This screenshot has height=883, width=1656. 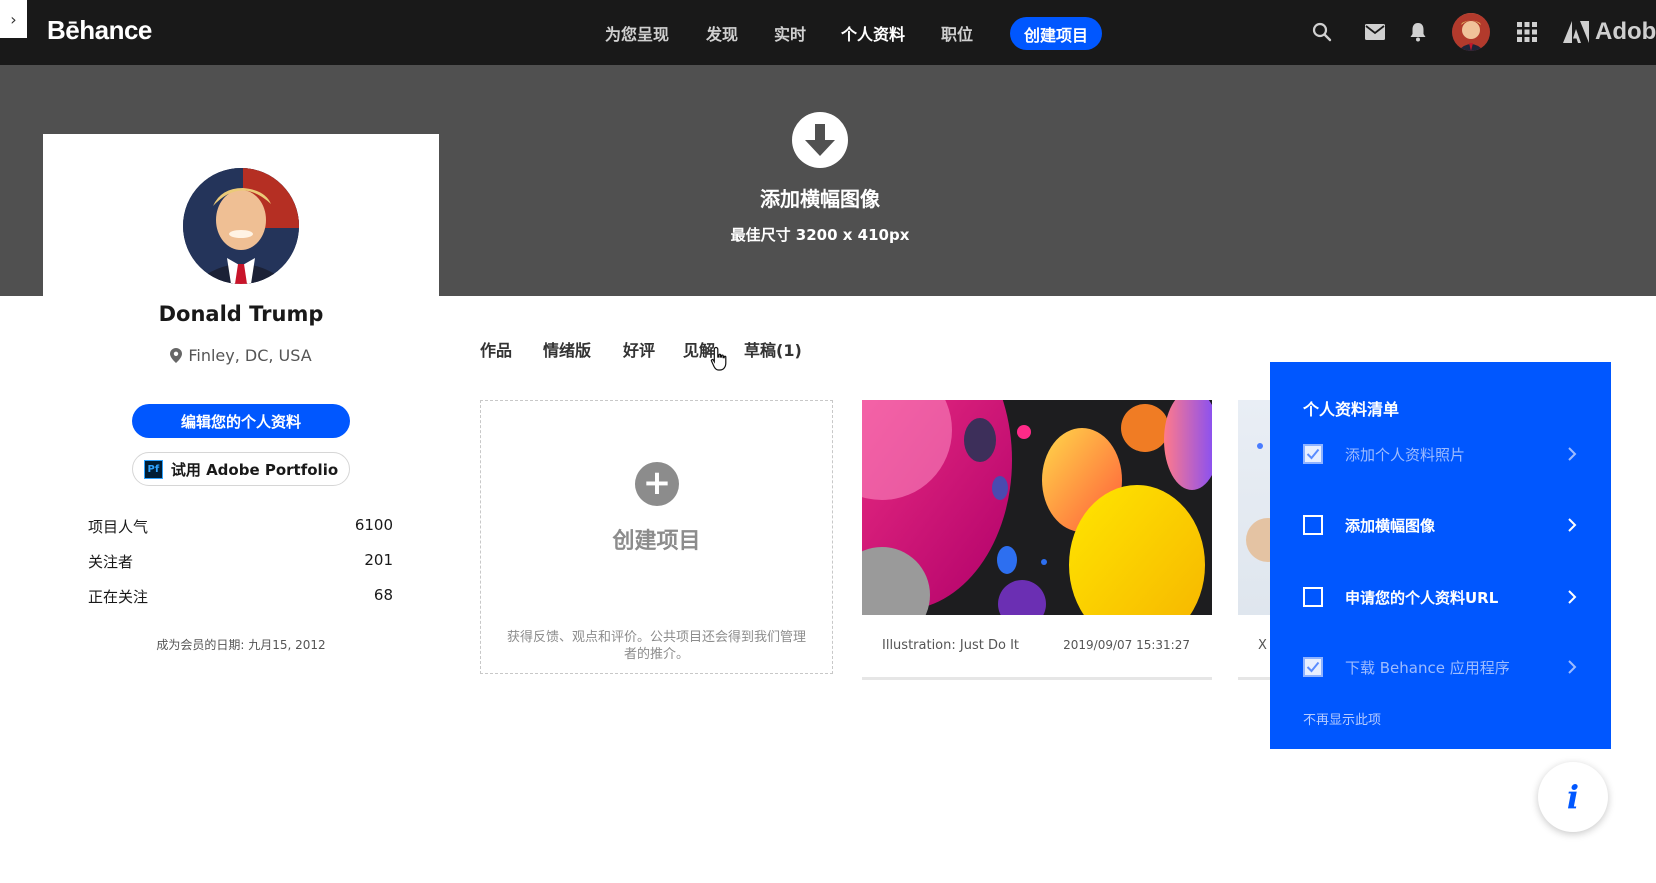 I want to click on member-since: 成为会员的日期: 九月15, 2012, so click(x=241, y=645).